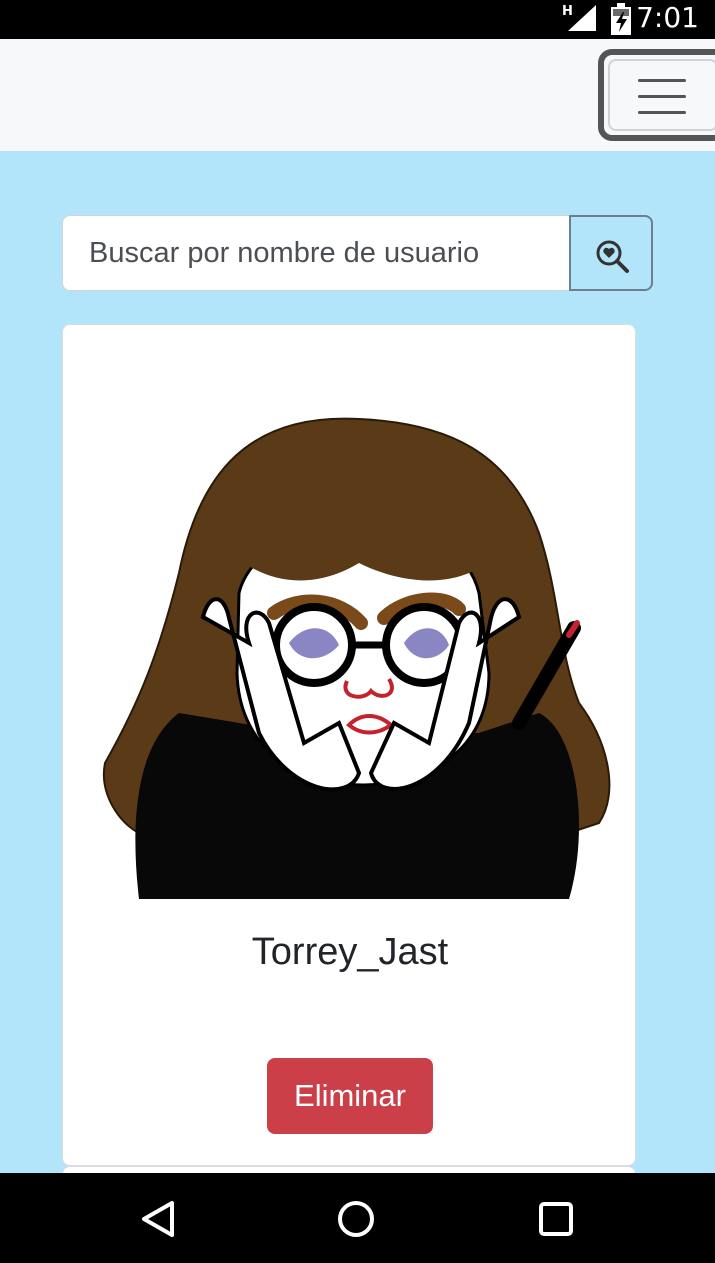 Image resolution: width=715 pixels, height=1263 pixels. What do you see at coordinates (621, 19) in the screenshot?
I see `battery-charging-icon` at bounding box center [621, 19].